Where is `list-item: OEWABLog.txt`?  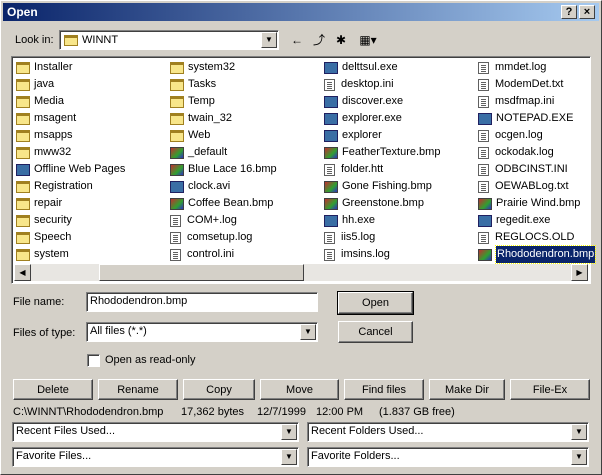
list-item: OEWABLog.txt is located at coordinates (536, 186).